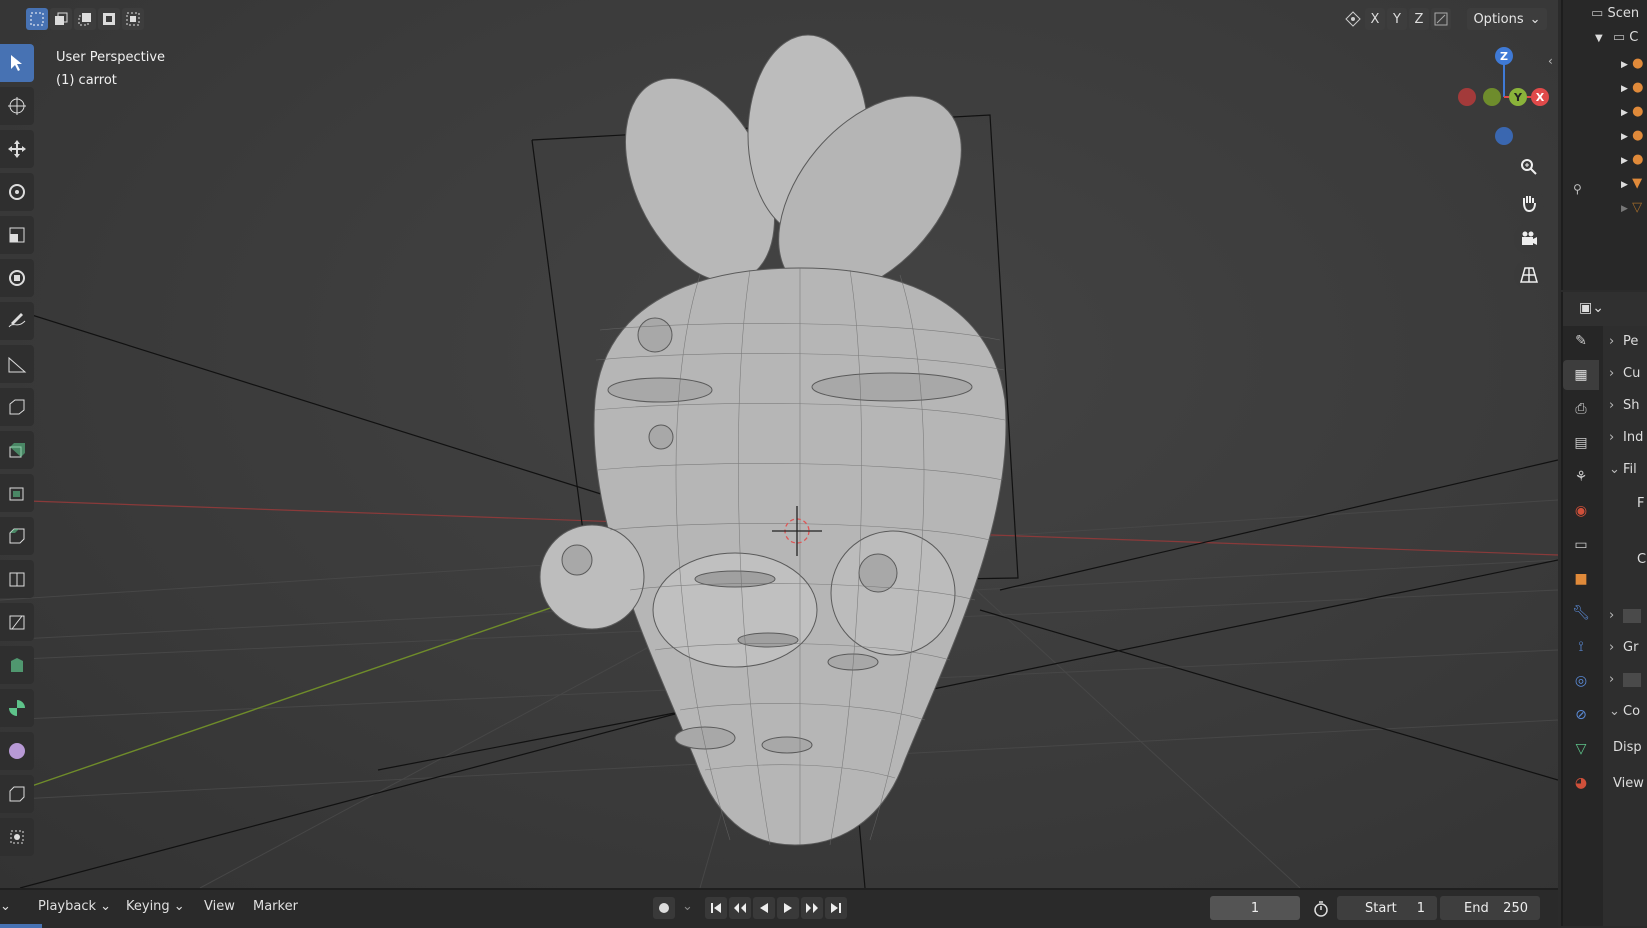 This screenshot has height=928, width=1647. Describe the element at coordinates (1625, 475) in the screenshot. I see `panel-header-expanded: ⌄ Fil` at that location.